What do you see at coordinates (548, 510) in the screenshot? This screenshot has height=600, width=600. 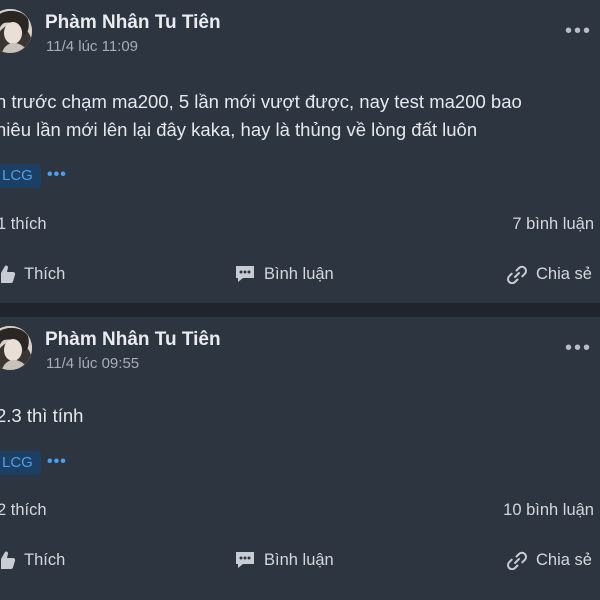 I see `comment-count: 10 bình luận` at bounding box center [548, 510].